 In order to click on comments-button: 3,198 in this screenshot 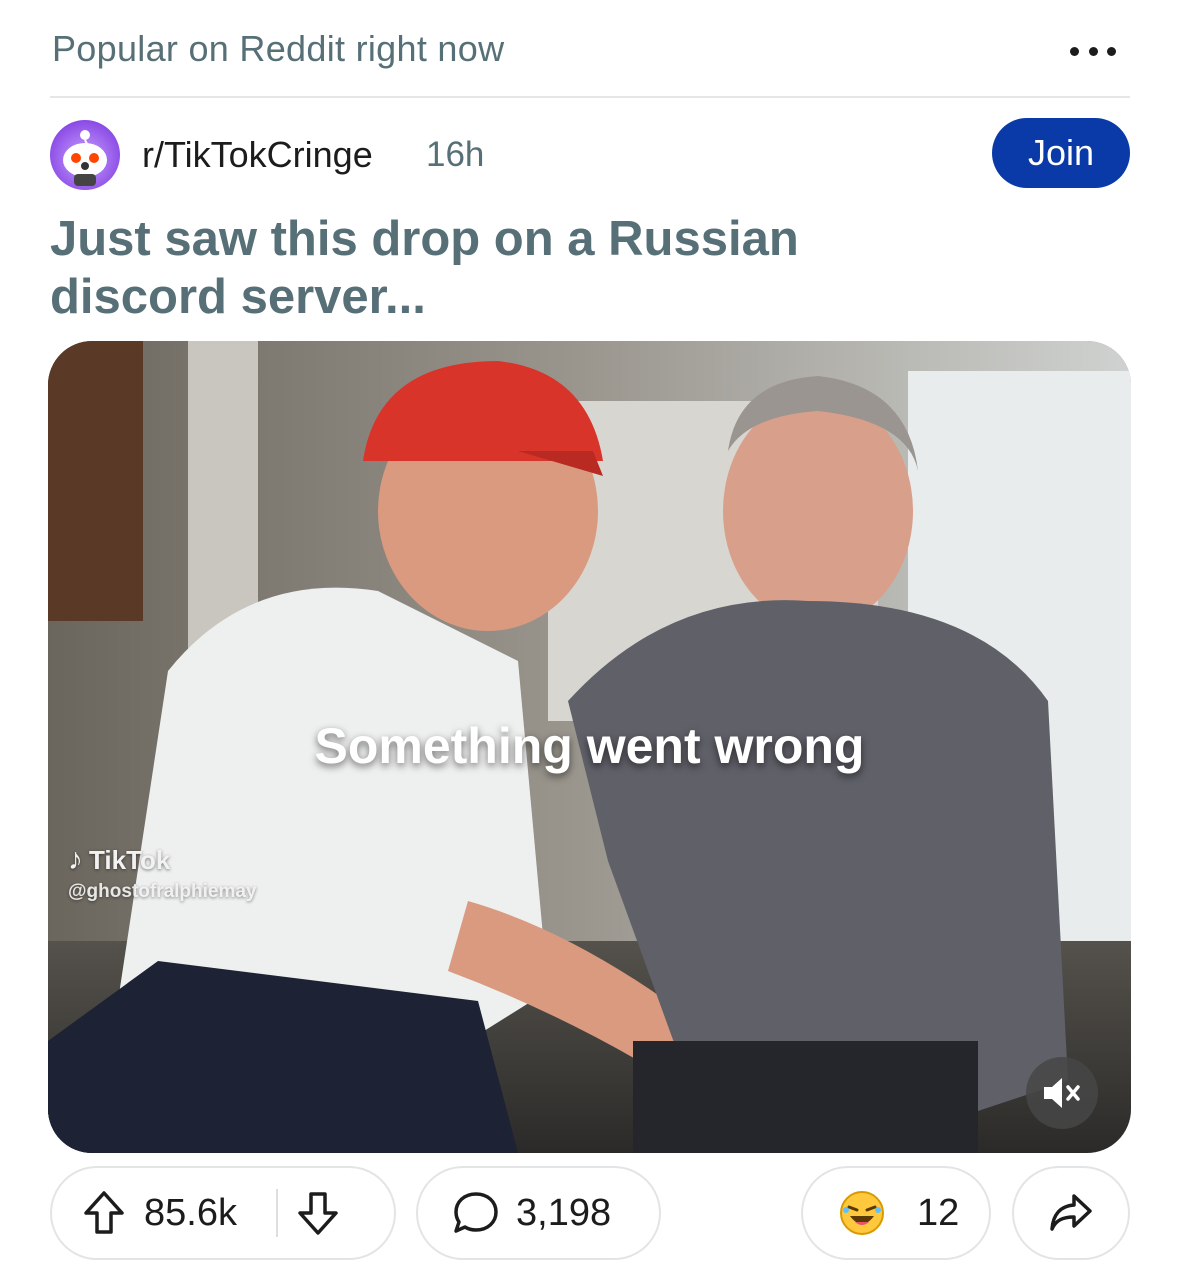, I will do `click(538, 1213)`.